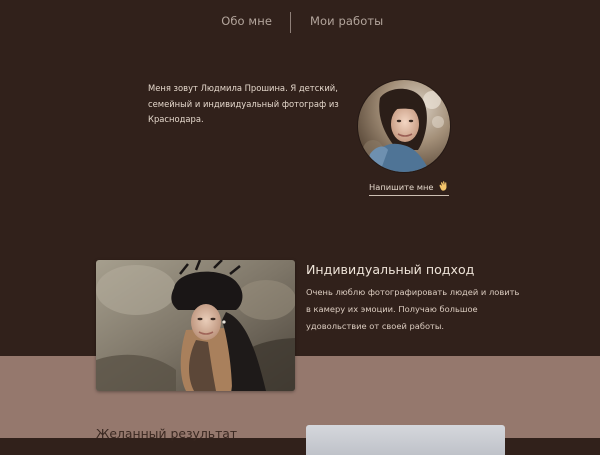 The height and width of the screenshot is (455, 600). What do you see at coordinates (401, 187) in the screenshot?
I see `contact-label: Напишите мне` at bounding box center [401, 187].